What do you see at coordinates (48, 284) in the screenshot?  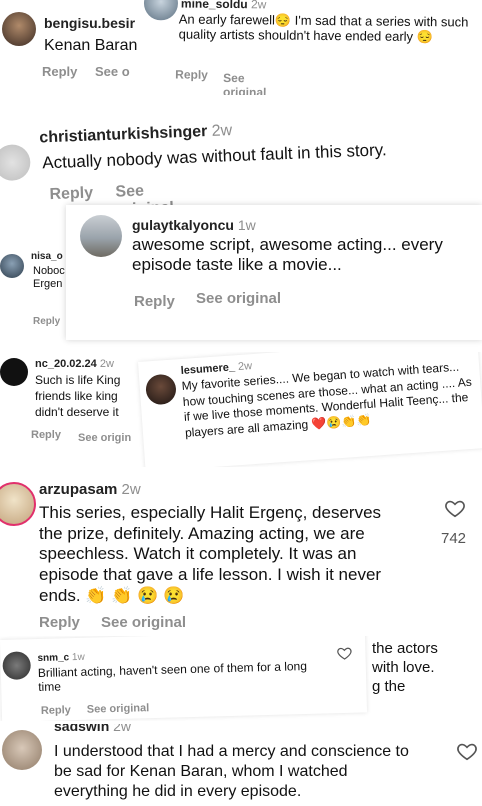 I see `comment-text-line: Ergen` at bounding box center [48, 284].